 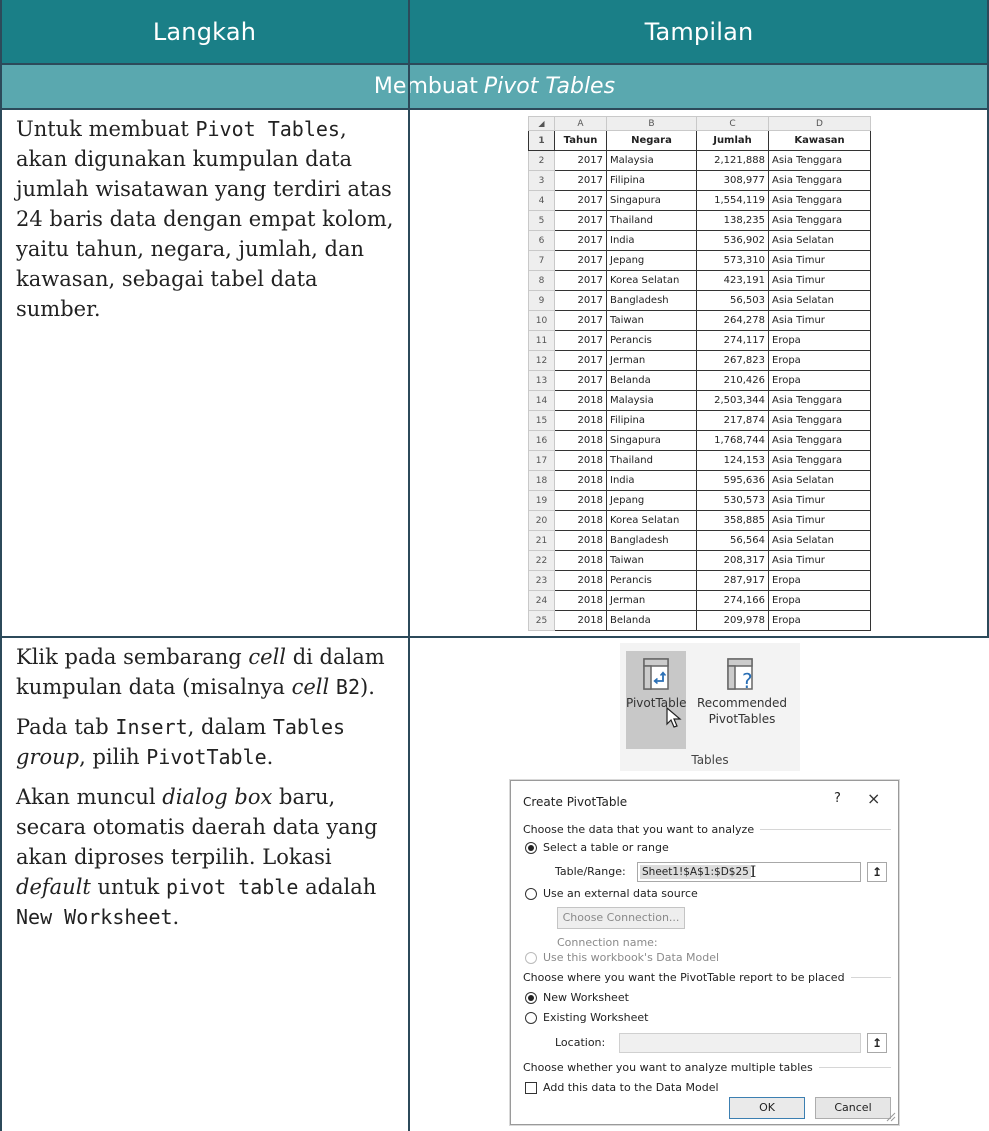 I want to click on location-collapse-button: ↥, so click(x=877, y=1043).